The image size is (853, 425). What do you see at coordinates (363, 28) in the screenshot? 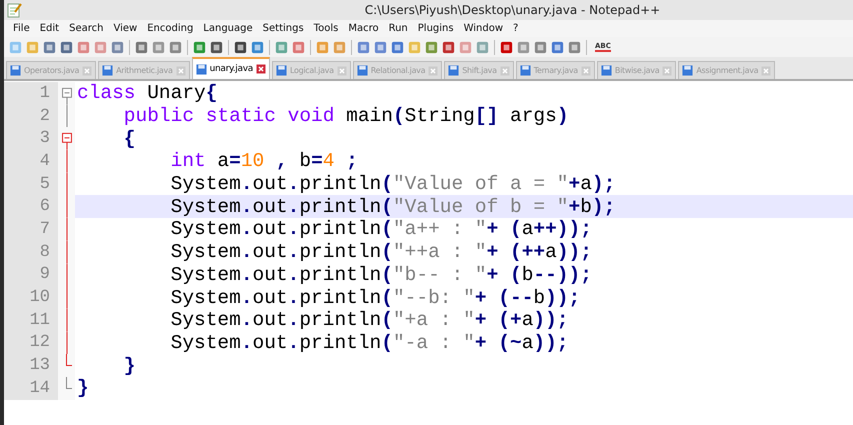
I see `menu-item: Macro` at bounding box center [363, 28].